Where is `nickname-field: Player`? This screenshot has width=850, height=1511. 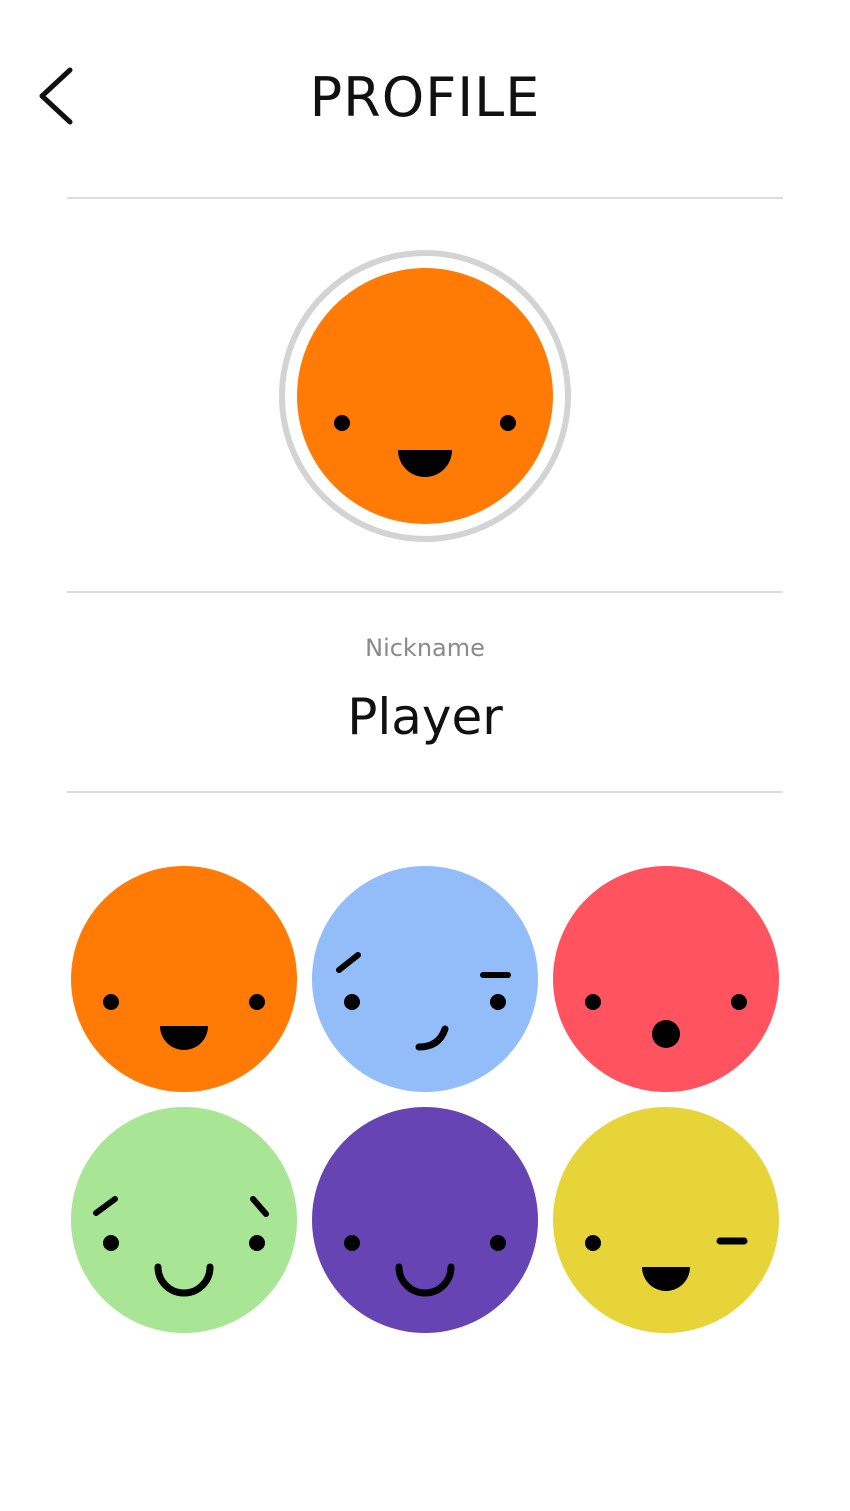
nickname-field: Player is located at coordinates (425, 717).